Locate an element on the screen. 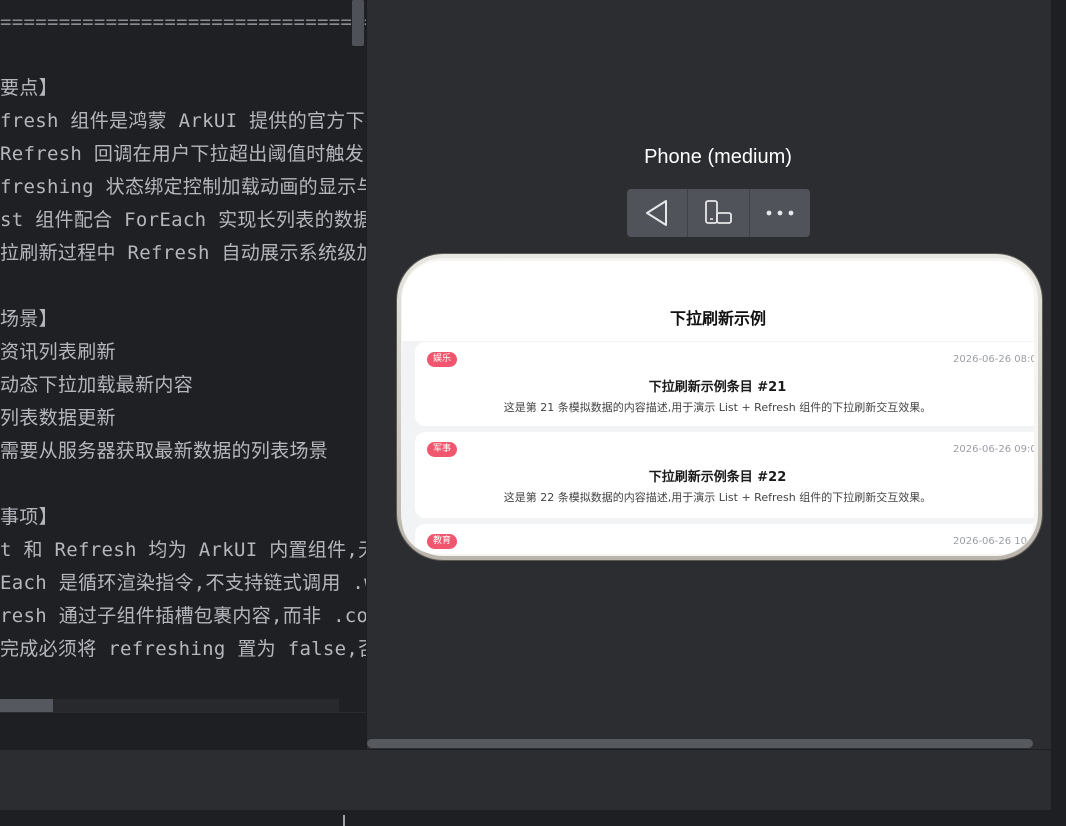 This screenshot has width=1066, height=826. category-tag: 军事 is located at coordinates (442, 449).